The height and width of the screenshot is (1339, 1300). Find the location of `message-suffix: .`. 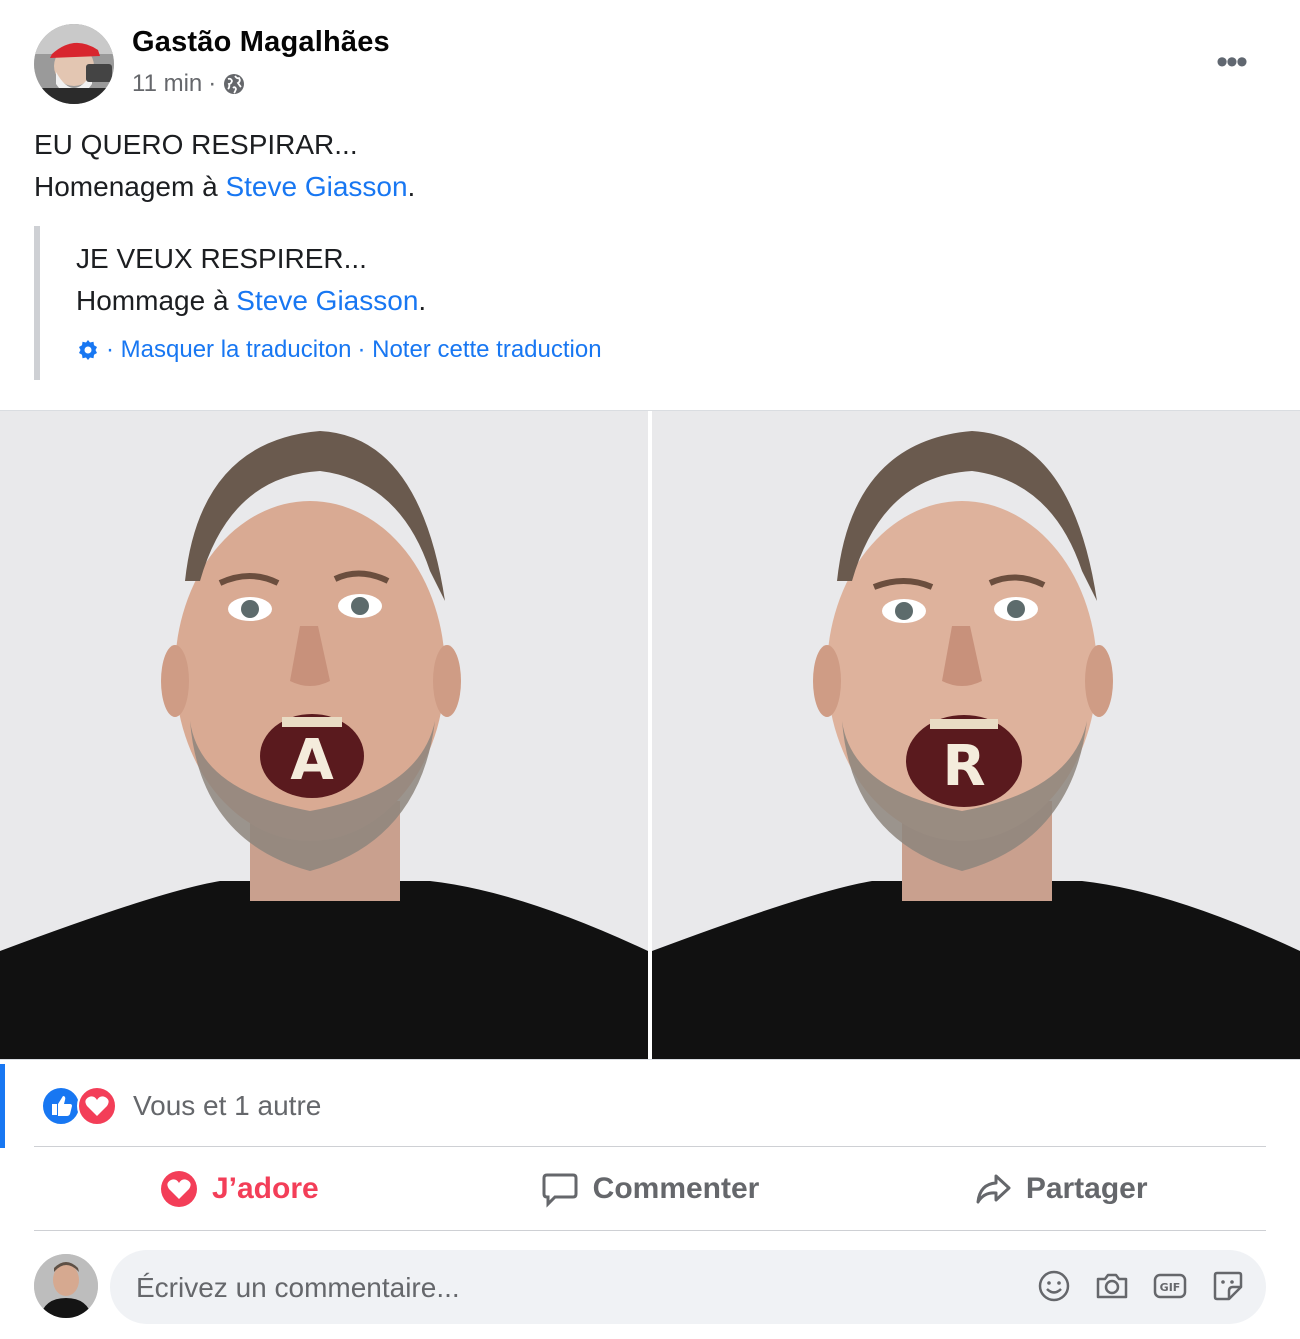

message-suffix: . is located at coordinates (411, 186).